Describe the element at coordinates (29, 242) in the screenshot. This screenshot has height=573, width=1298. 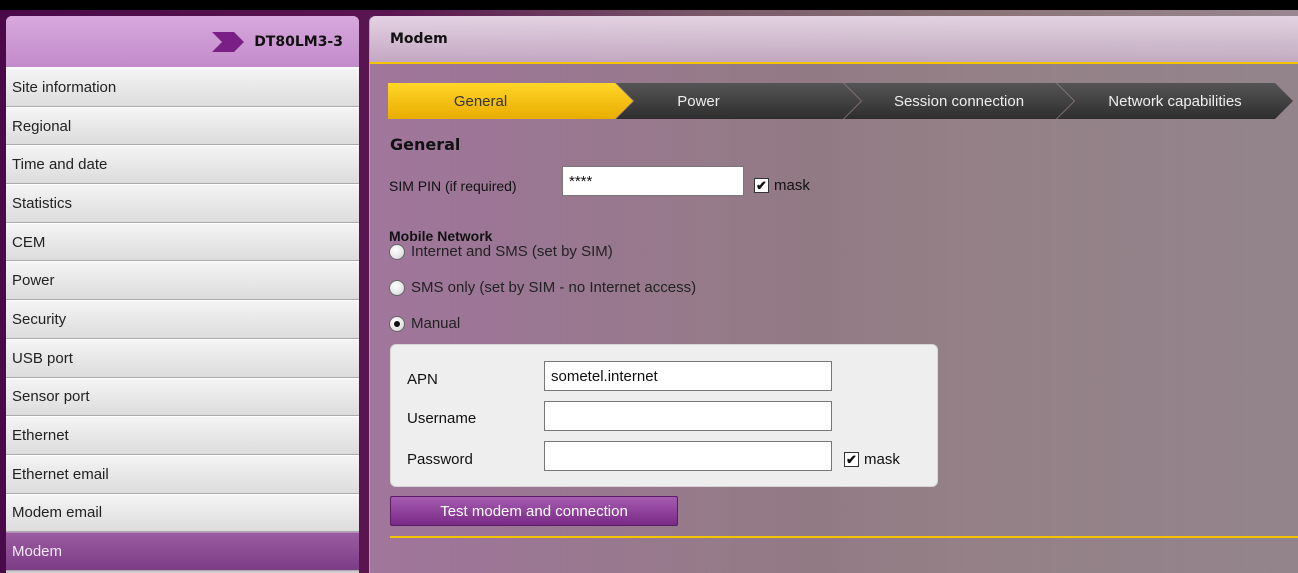
I see `sidebar-item-label: CEM` at that location.